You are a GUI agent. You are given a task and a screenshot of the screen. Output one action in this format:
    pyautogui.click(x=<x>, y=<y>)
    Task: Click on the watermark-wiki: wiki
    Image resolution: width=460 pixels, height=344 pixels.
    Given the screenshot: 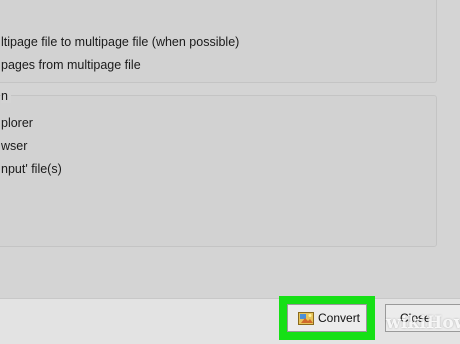 What is the action you would take?
    pyautogui.click(x=406, y=323)
    